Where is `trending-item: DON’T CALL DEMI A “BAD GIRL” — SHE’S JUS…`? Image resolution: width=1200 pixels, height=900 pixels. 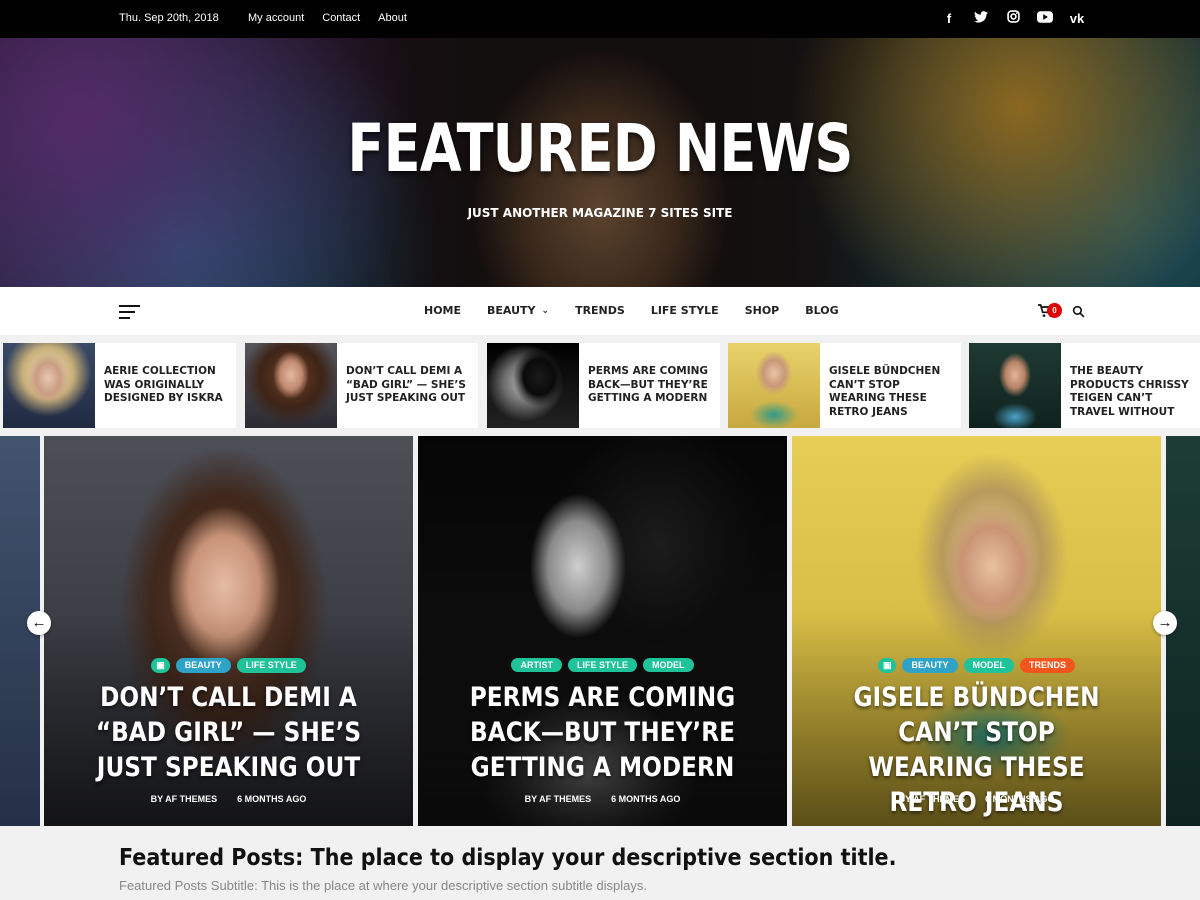
trending-item: DON’T CALL DEMI A “BAD GIRL” — SHE’S JUS… is located at coordinates (361, 385).